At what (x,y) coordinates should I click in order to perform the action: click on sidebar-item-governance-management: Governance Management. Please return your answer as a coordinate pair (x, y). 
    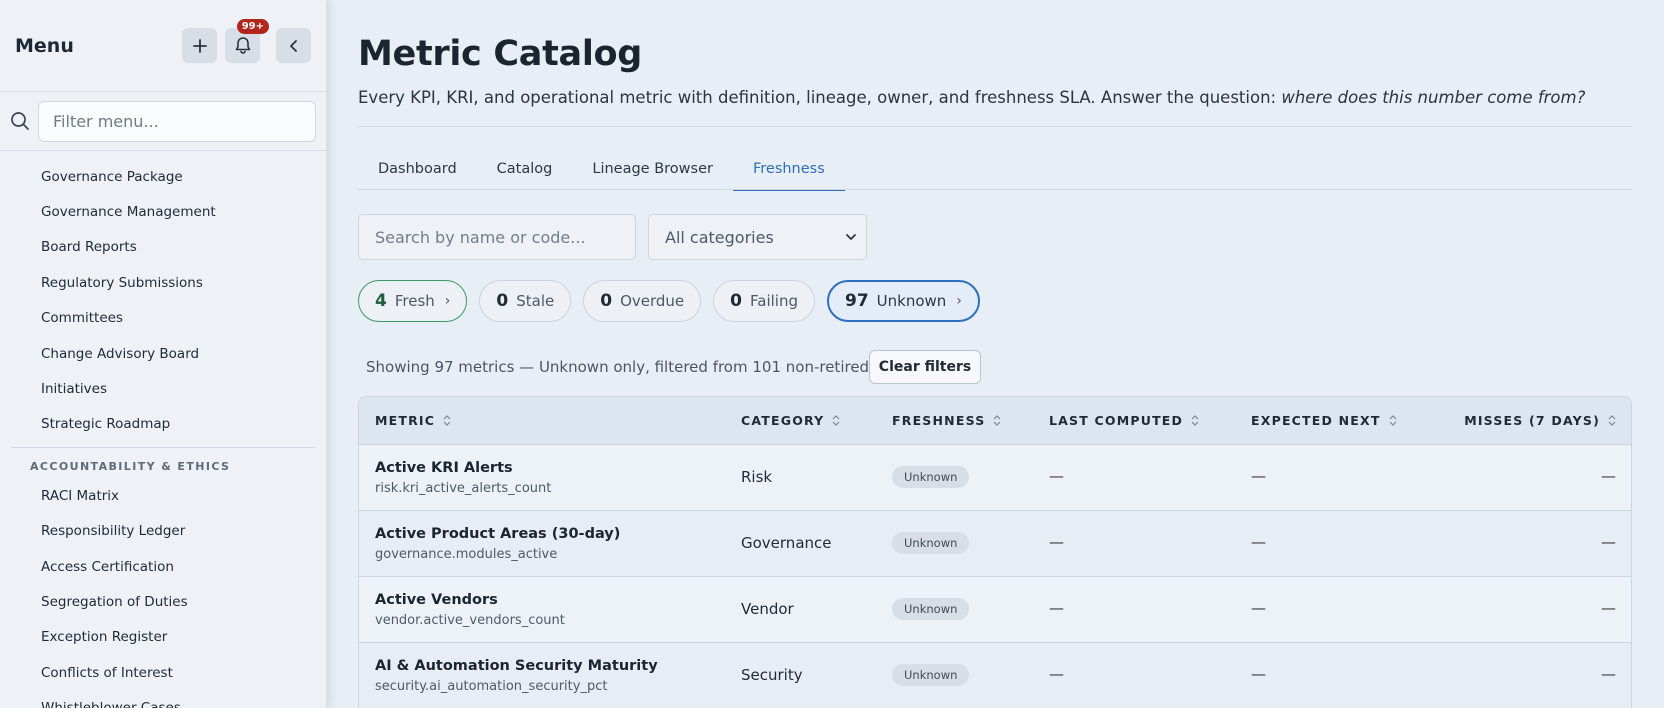
    Looking at the image, I should click on (163, 211).